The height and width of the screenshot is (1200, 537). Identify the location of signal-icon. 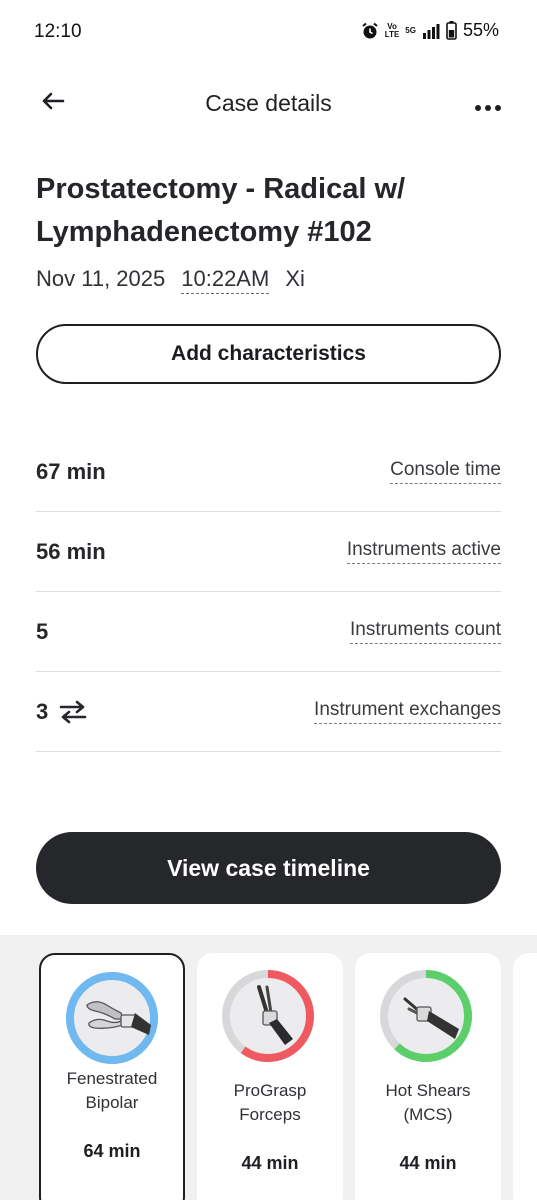
(431, 31).